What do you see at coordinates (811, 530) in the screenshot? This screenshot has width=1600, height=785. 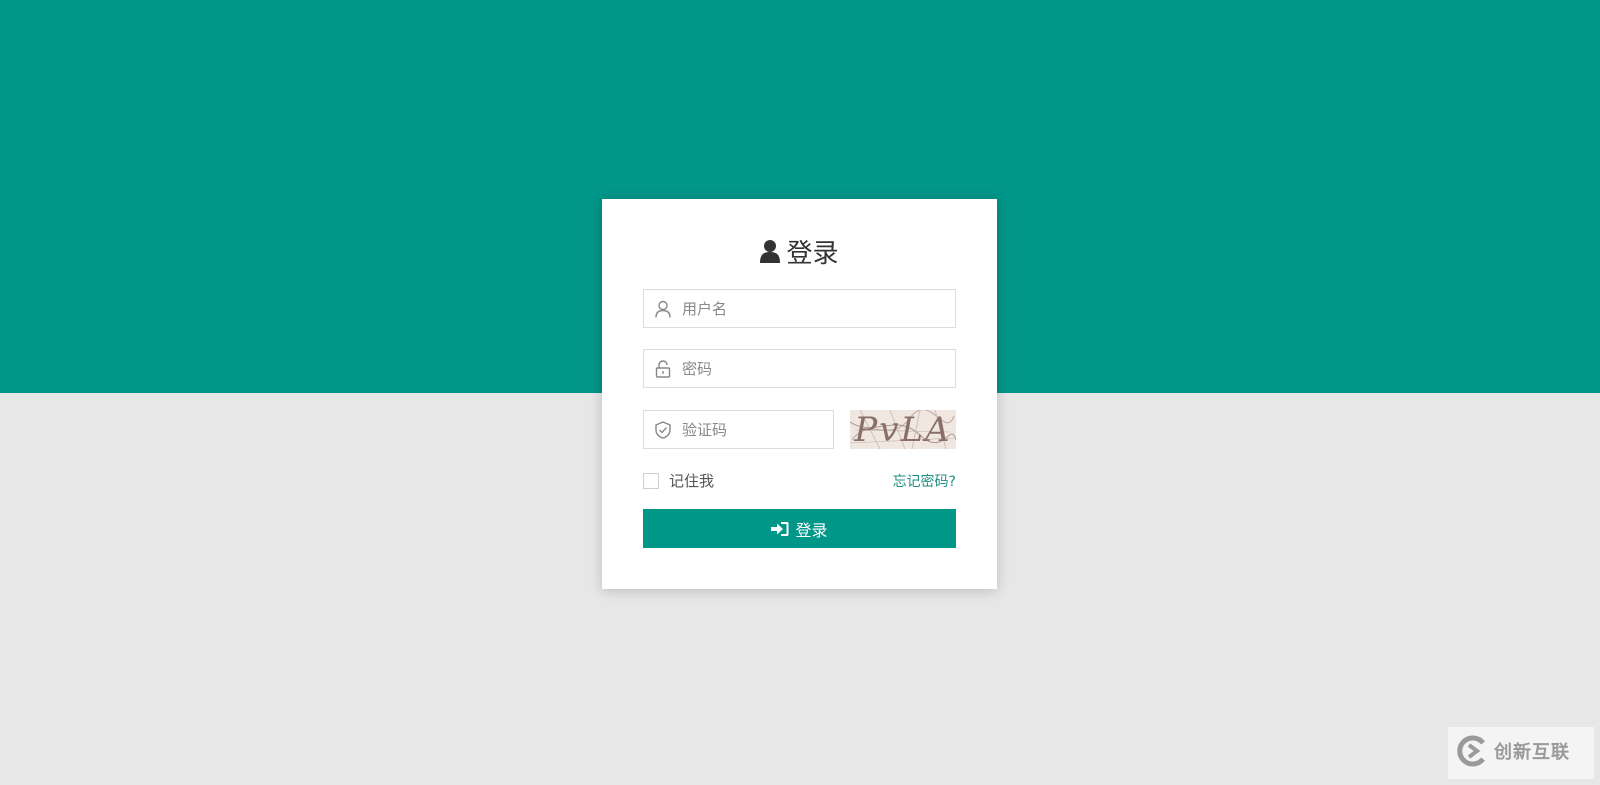 I see `login-button-label: 登录` at bounding box center [811, 530].